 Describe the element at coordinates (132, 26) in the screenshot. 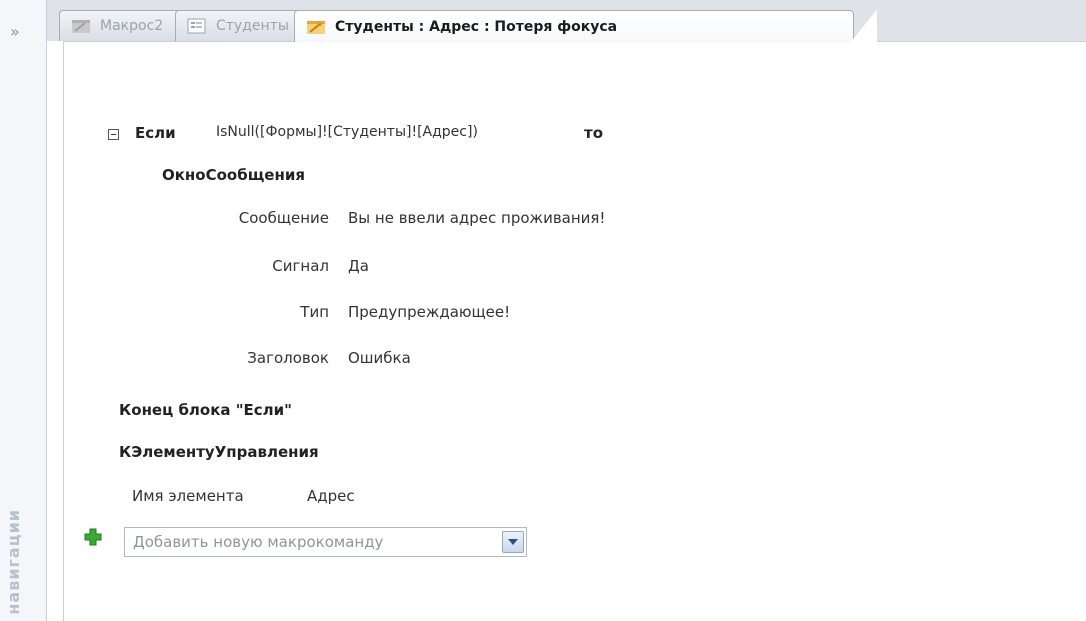

I see `tab-label: Макрос2` at that location.